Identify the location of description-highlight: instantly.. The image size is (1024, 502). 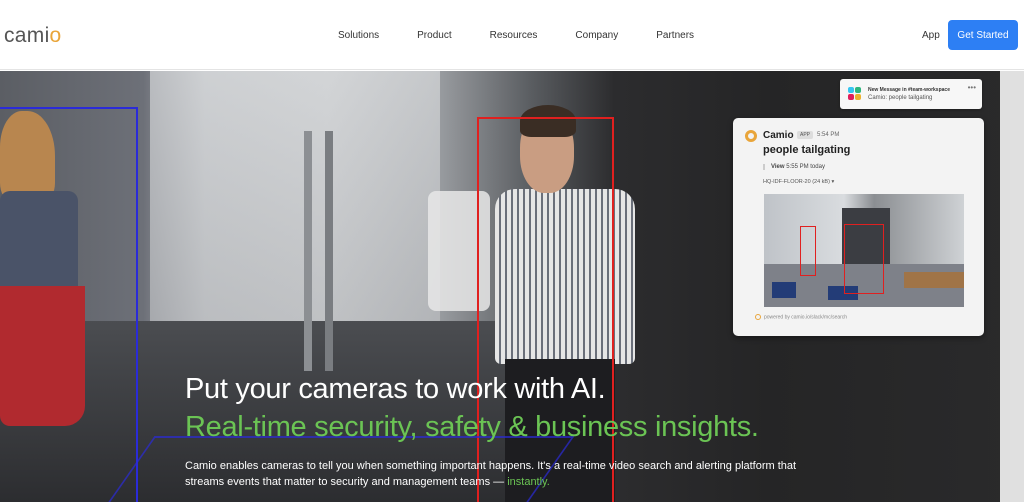
(528, 482).